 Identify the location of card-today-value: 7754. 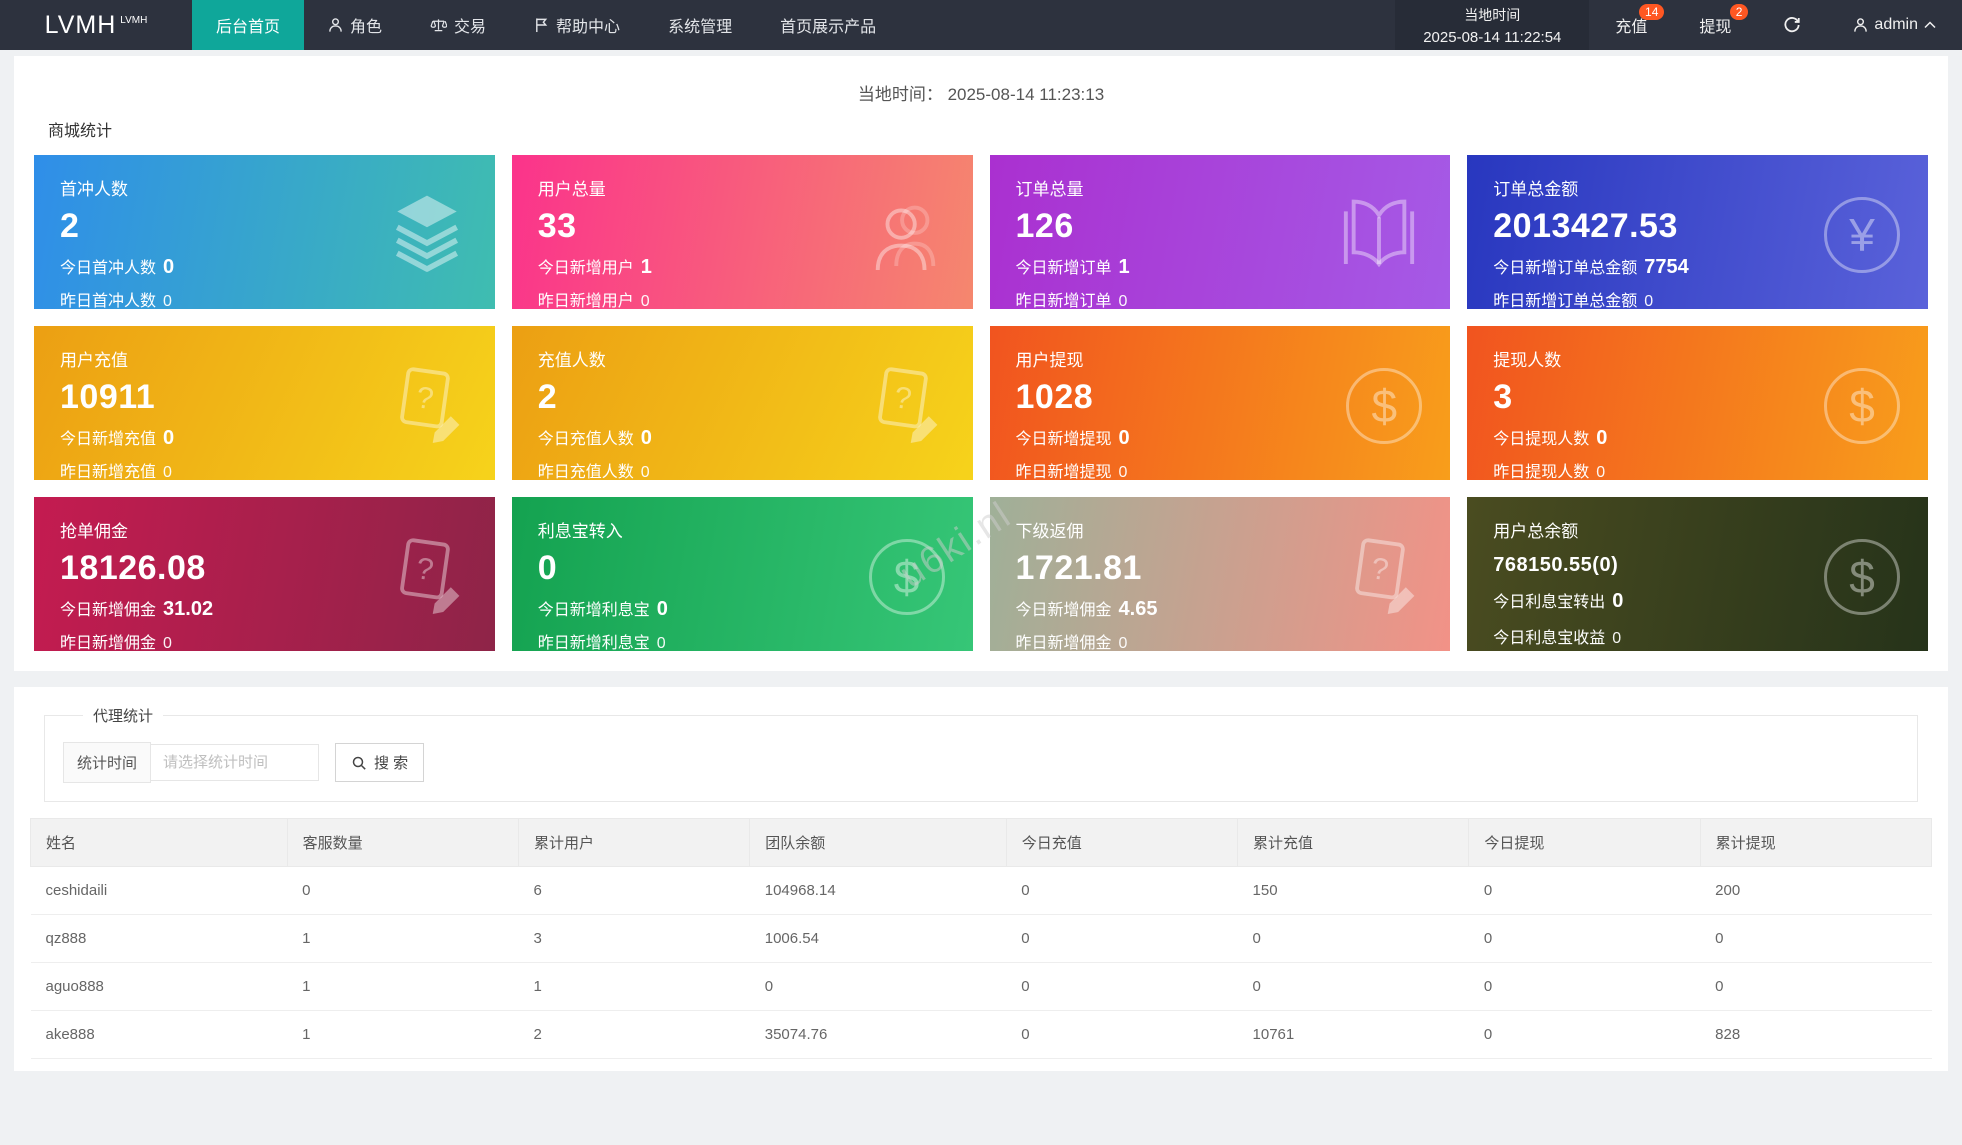
(1666, 267).